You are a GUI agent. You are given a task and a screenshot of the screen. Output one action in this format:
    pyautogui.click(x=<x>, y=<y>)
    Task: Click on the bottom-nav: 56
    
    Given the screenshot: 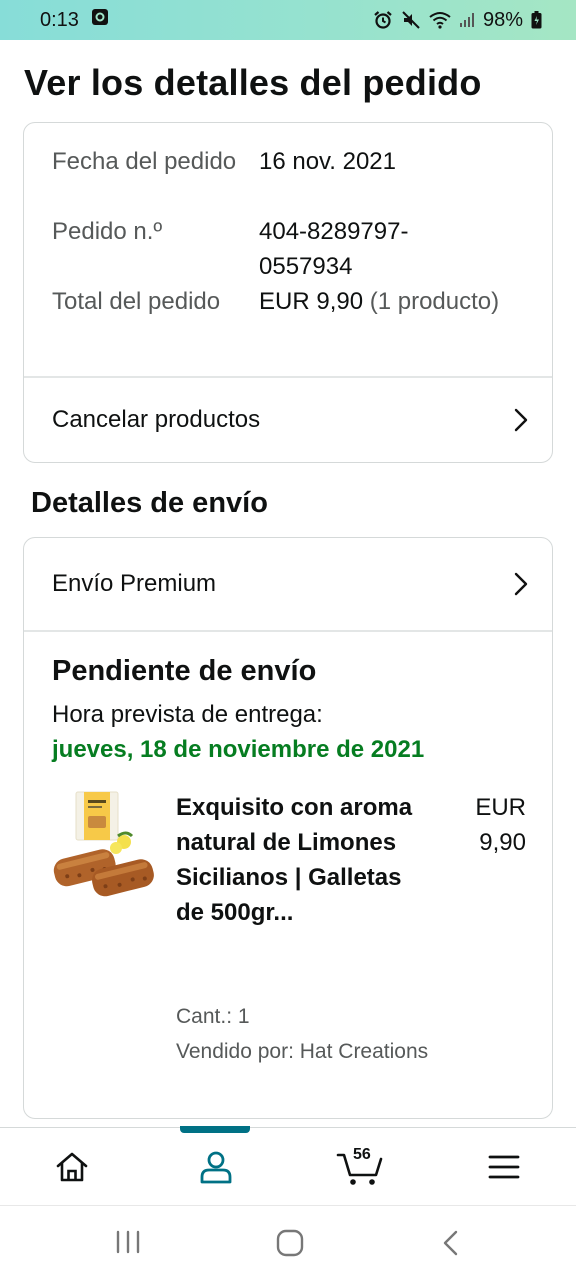 What is the action you would take?
    pyautogui.click(x=288, y=1166)
    